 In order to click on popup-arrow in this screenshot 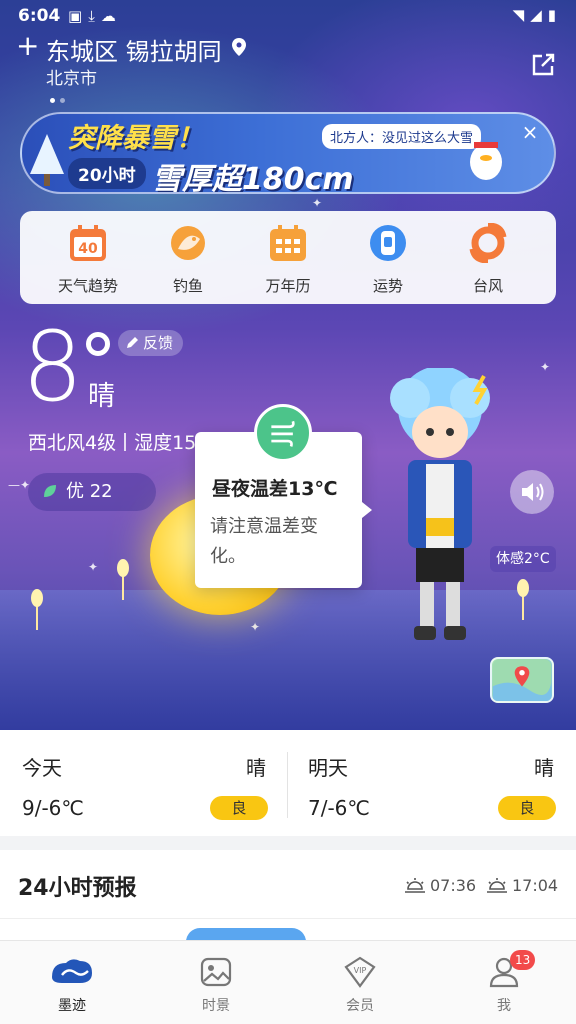, I will do `click(367, 510)`.